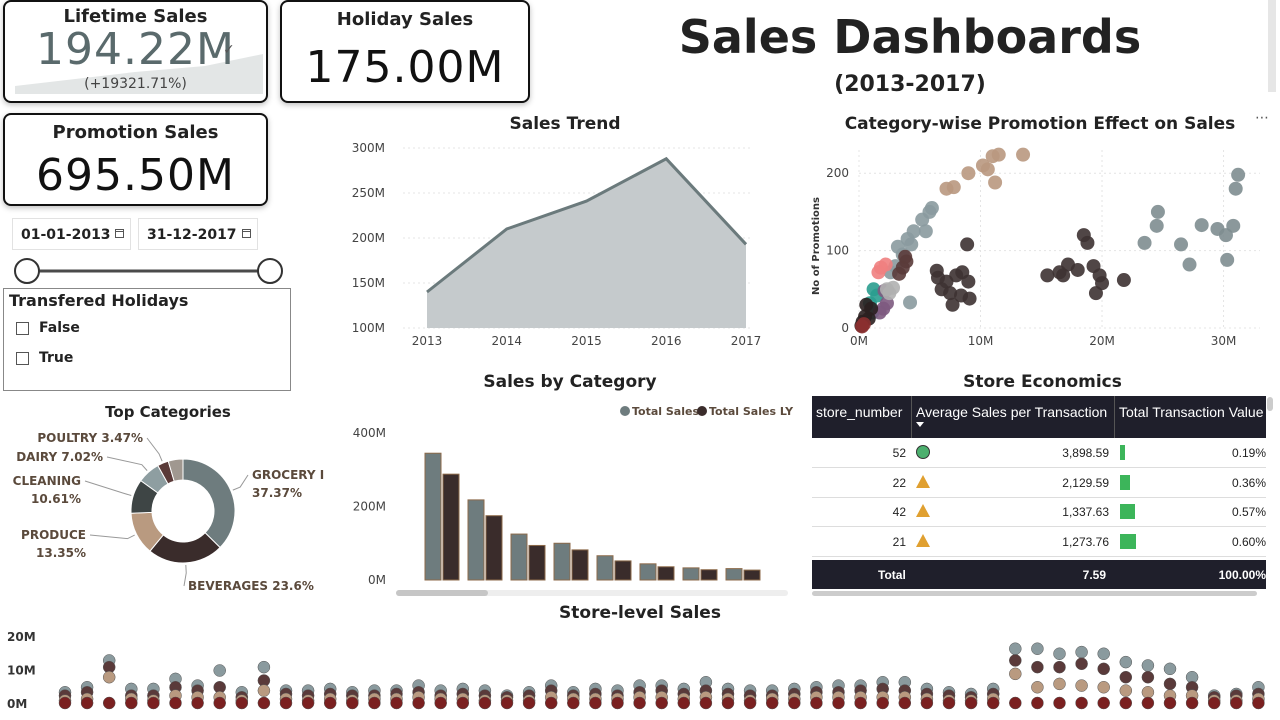 The image size is (1280, 720). What do you see at coordinates (1085, 482) in the screenshot?
I see `avg-sales: 2,129.59` at bounding box center [1085, 482].